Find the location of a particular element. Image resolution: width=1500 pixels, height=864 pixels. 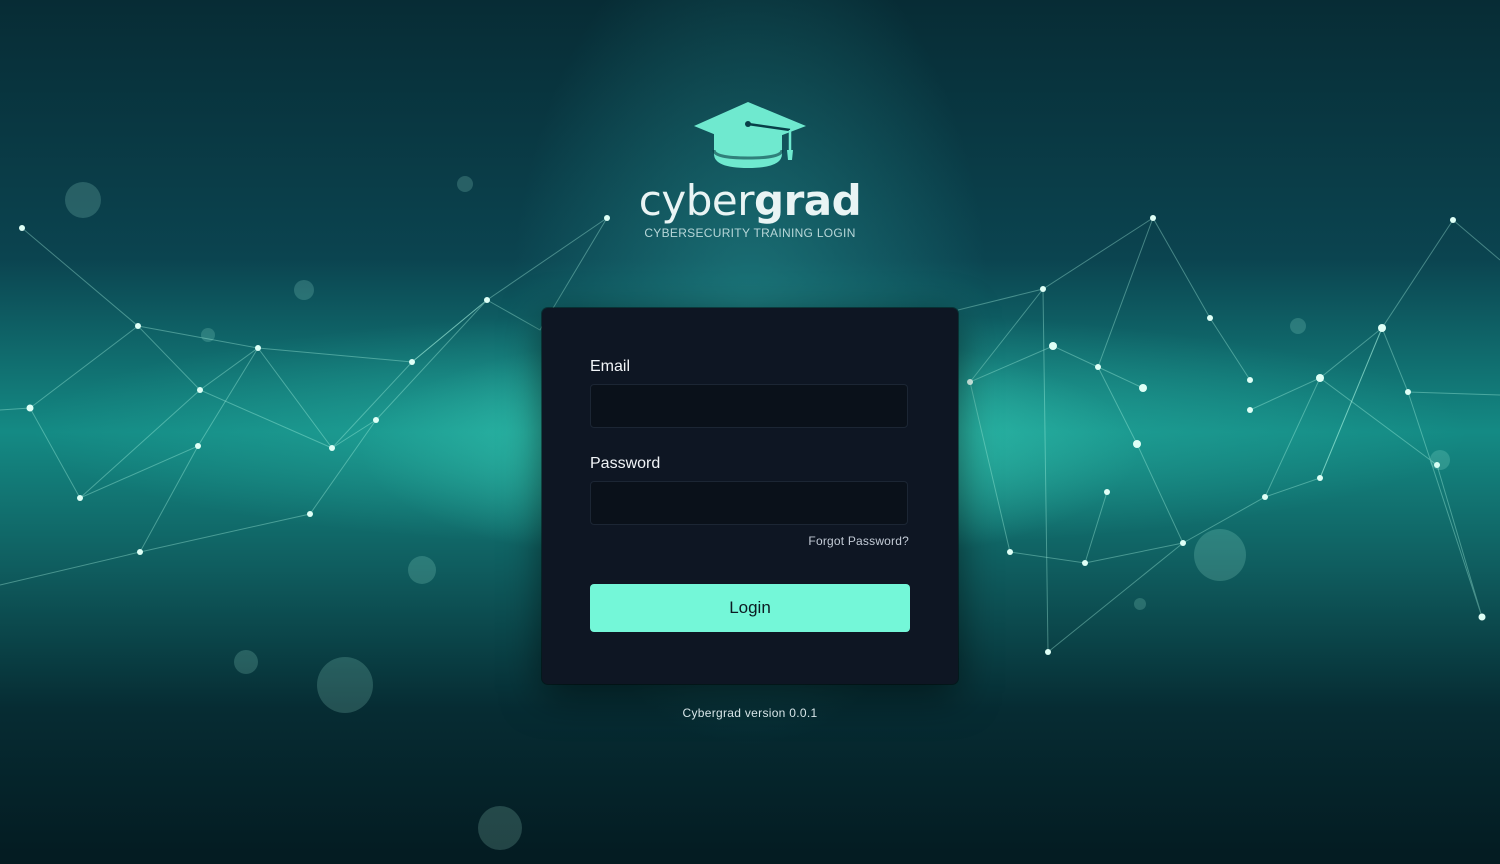

email-label: Email is located at coordinates (610, 366).